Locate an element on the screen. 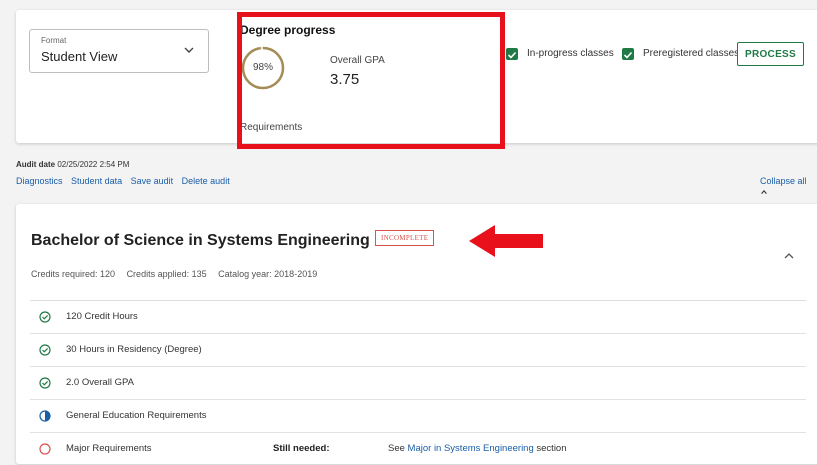  in-progress-checkbox is located at coordinates (512, 54).